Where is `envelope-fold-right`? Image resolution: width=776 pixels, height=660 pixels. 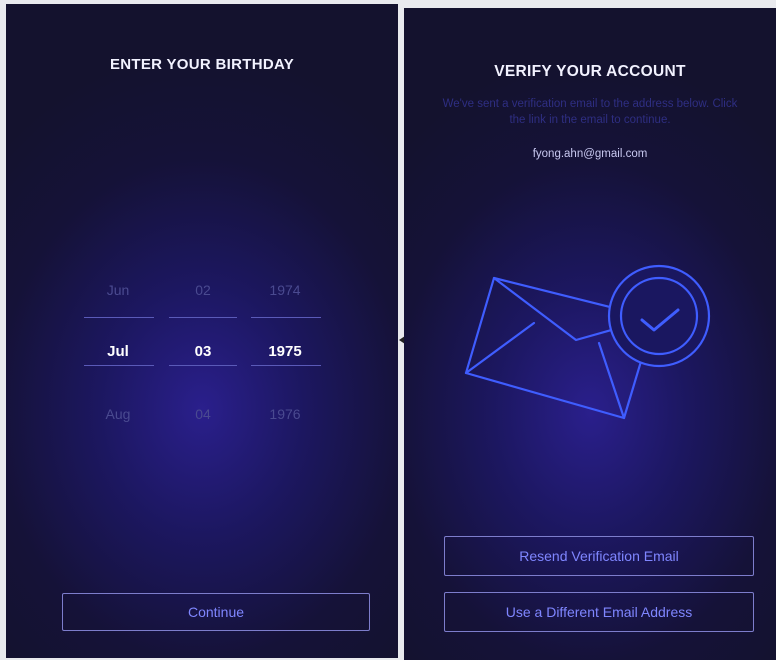 envelope-fold-right is located at coordinates (611, 380).